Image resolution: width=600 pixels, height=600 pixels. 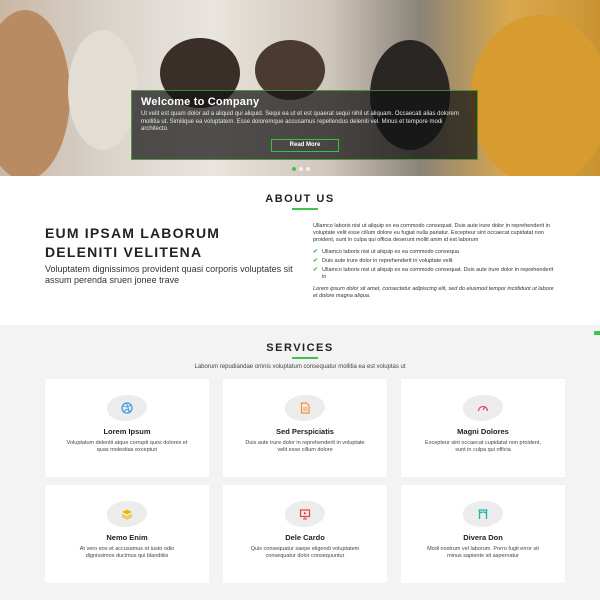 I want to click on read-more-button: Read More, so click(x=305, y=145).